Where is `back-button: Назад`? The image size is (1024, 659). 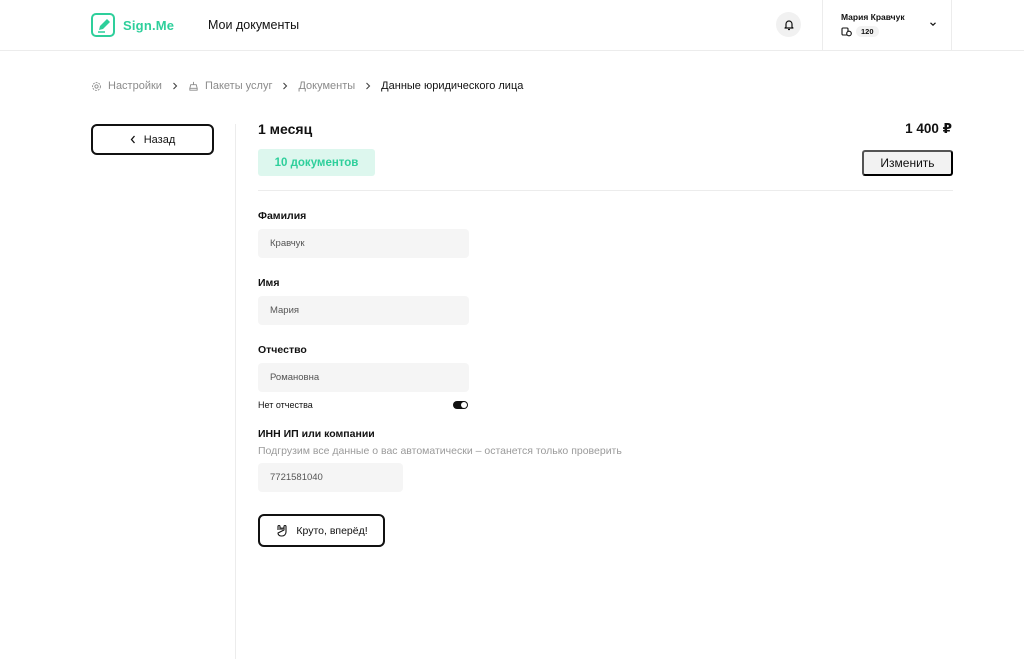
back-button: Назад is located at coordinates (152, 139).